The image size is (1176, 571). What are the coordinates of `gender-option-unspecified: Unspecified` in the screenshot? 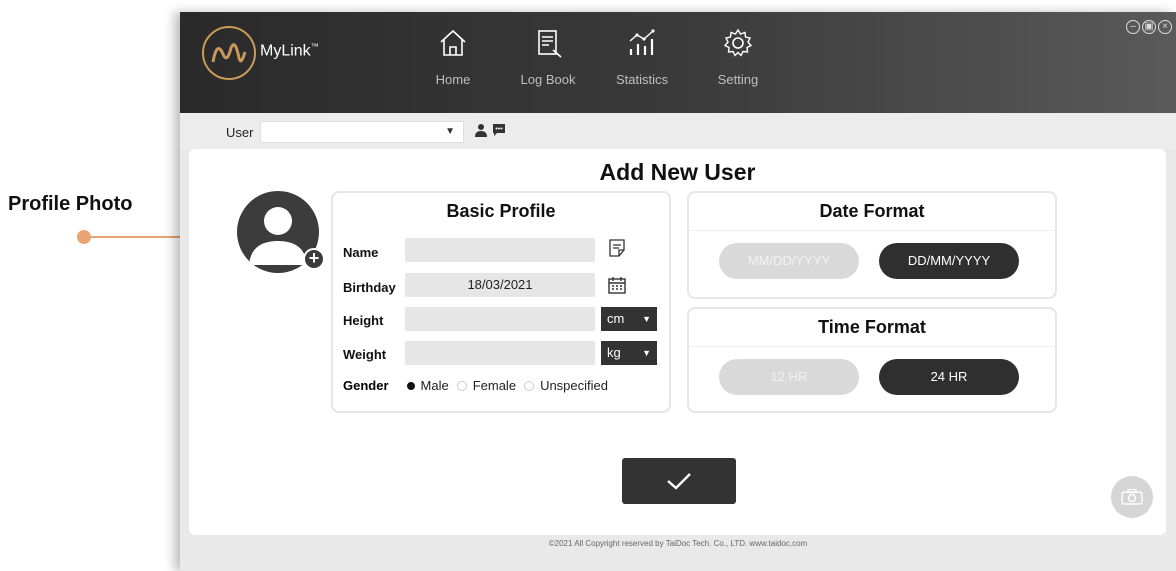 It's located at (574, 385).